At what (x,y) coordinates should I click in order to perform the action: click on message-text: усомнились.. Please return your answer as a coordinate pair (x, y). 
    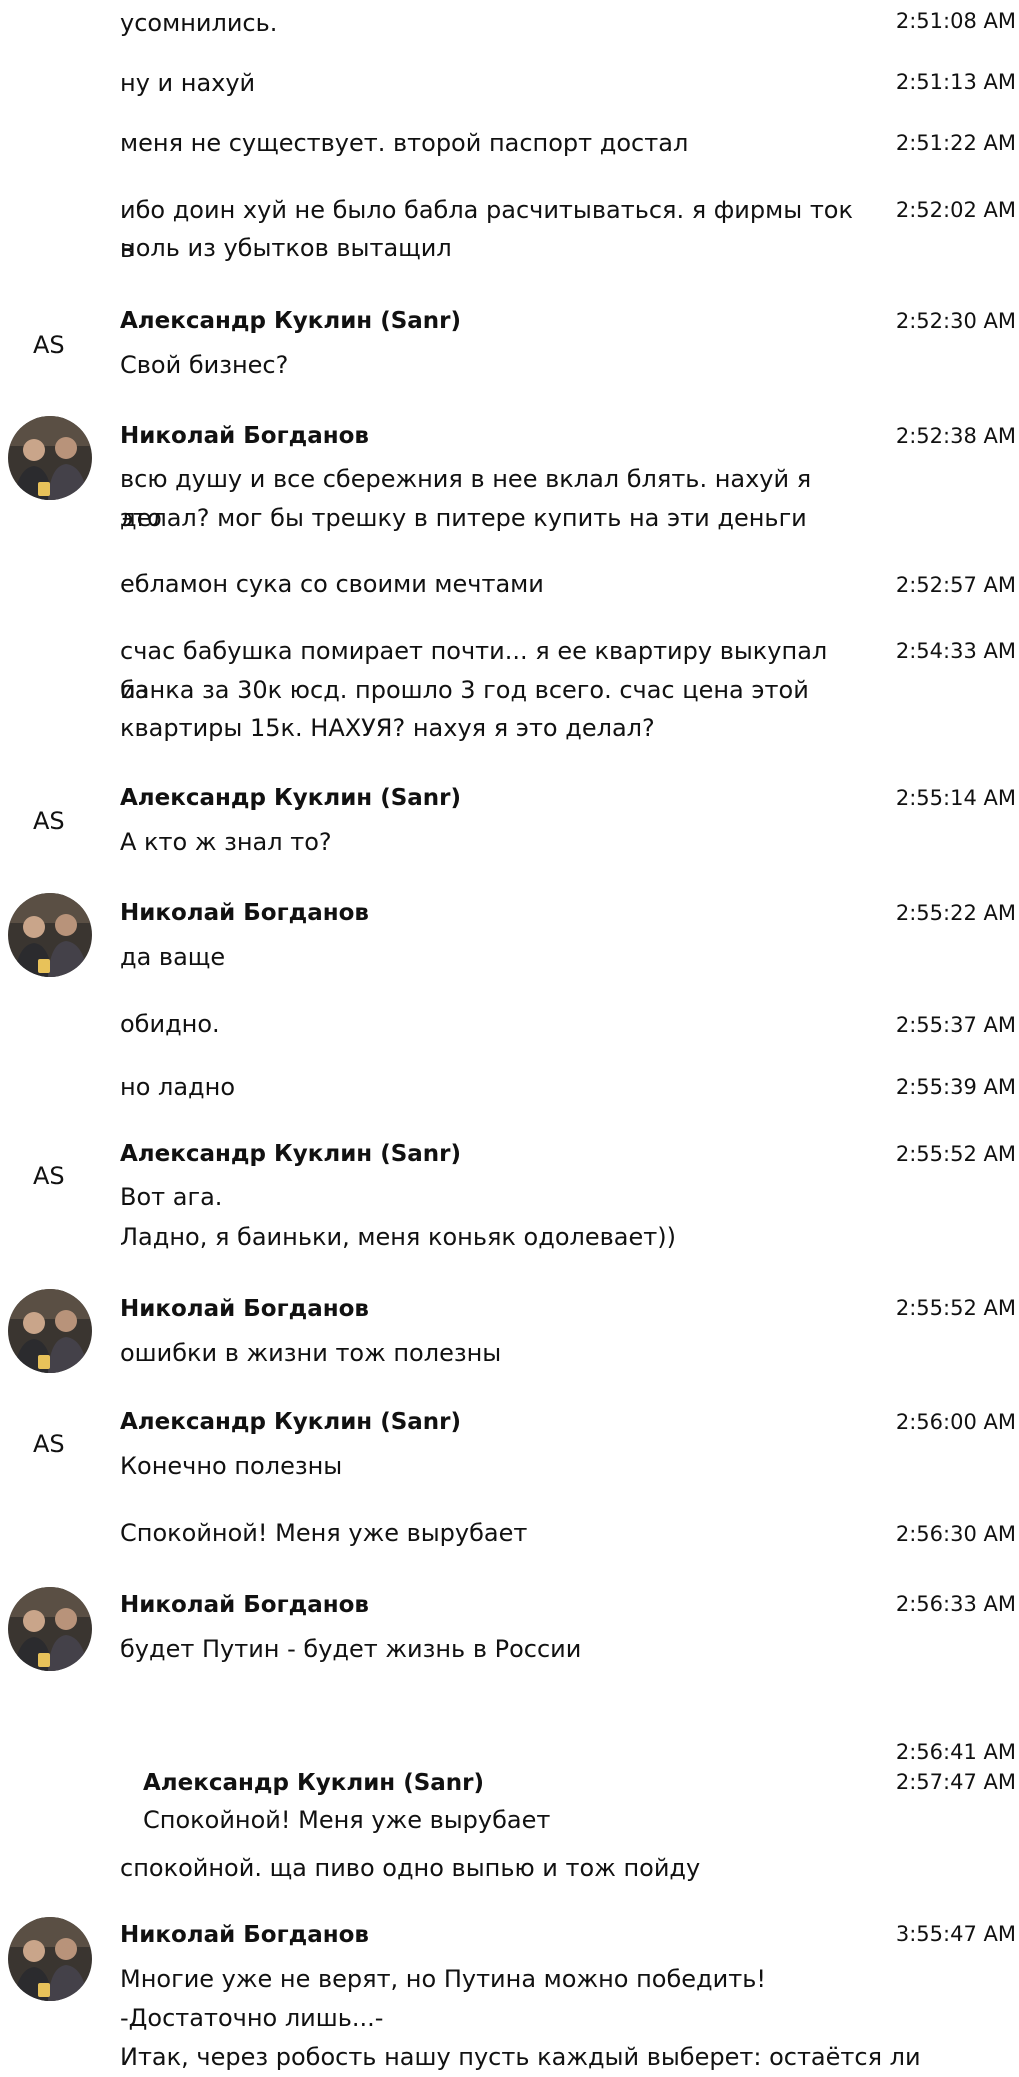
    Looking at the image, I should click on (199, 23).